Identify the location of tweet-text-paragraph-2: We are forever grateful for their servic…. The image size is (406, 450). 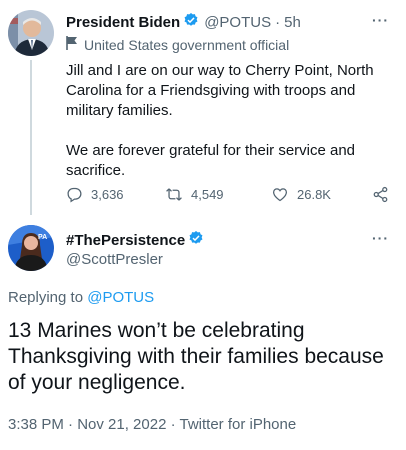
(211, 160).